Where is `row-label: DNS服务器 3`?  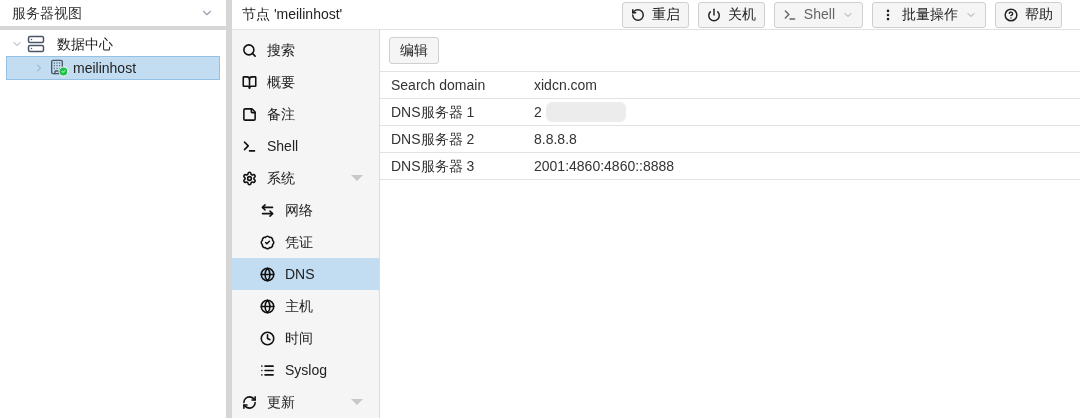 row-label: DNS服务器 3 is located at coordinates (433, 166).